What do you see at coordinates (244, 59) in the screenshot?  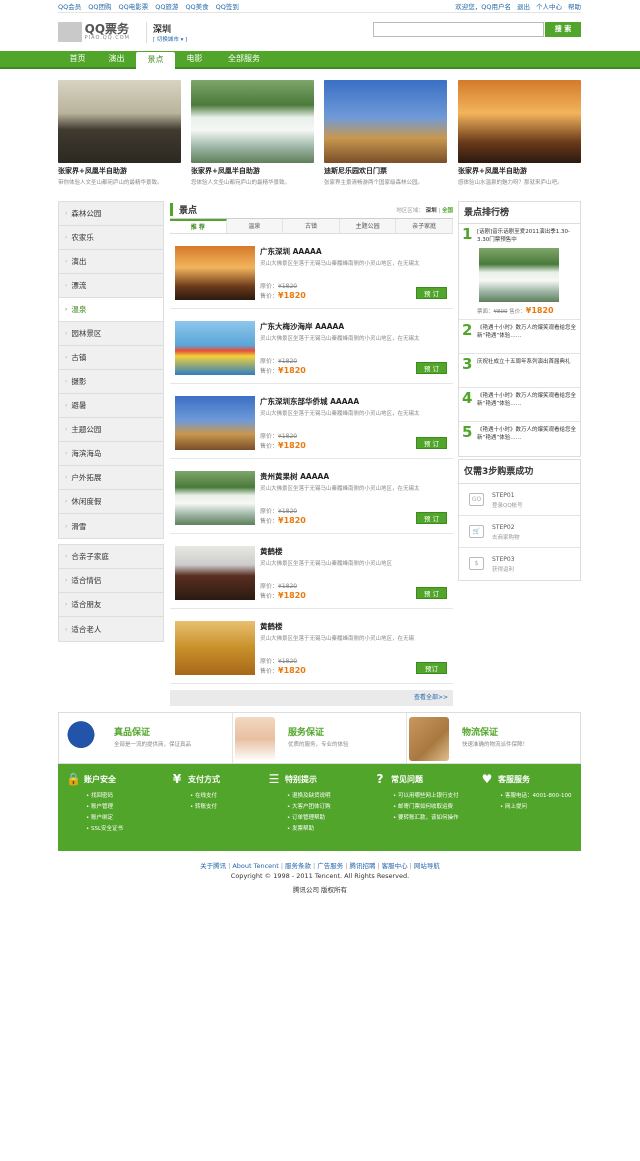 I see `nav-tab: 全部服务` at bounding box center [244, 59].